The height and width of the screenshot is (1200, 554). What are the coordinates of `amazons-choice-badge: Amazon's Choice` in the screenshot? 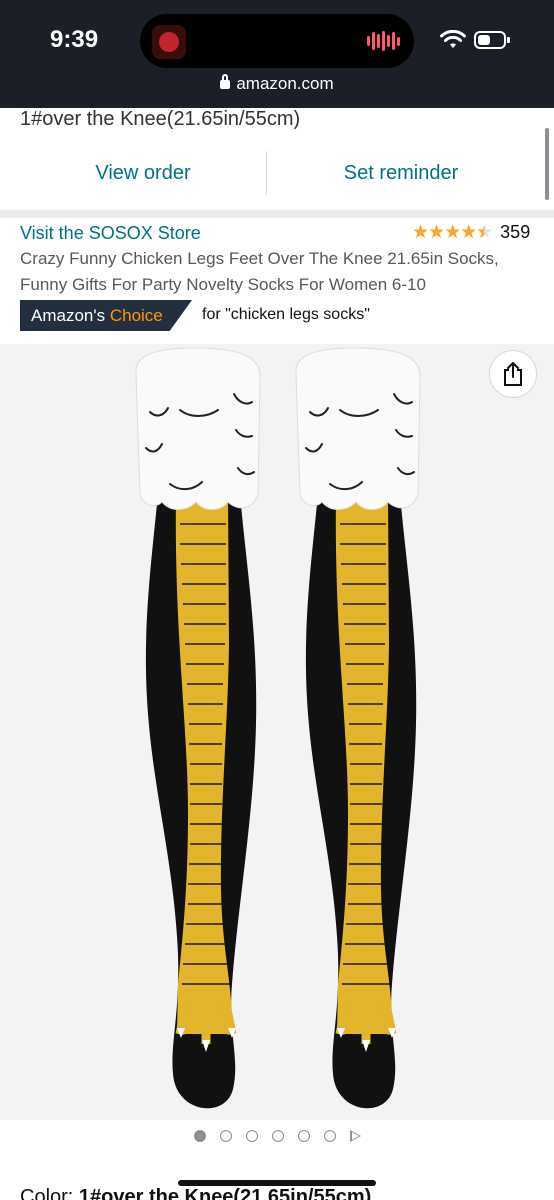 It's located at (106, 315).